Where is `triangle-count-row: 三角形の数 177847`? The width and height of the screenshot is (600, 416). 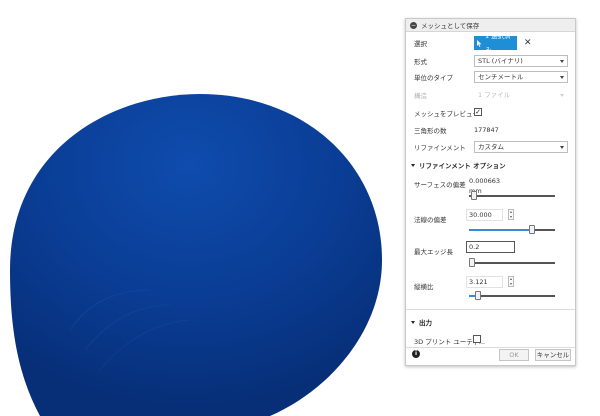 triangle-count-row: 三角形の数 177847 is located at coordinates (490, 130).